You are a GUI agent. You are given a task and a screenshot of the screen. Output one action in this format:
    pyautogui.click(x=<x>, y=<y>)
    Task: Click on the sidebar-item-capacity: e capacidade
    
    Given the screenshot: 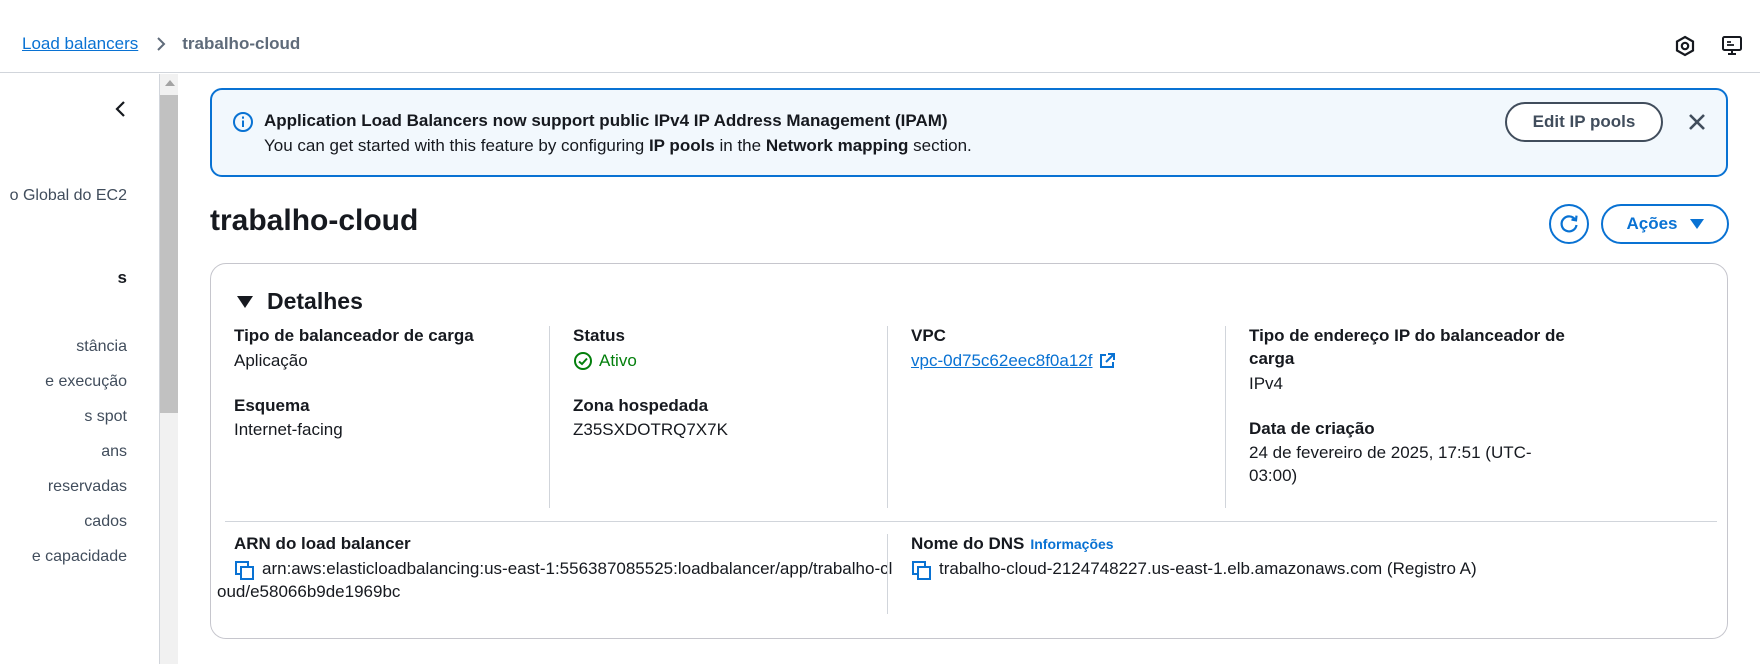 What is the action you would take?
    pyautogui.click(x=79, y=557)
    